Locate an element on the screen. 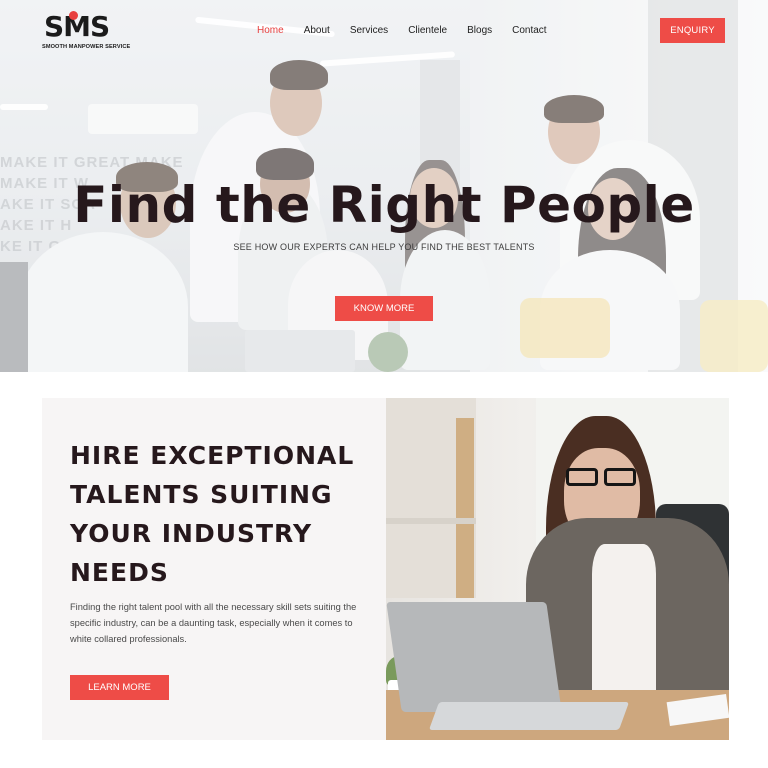 Image resolution: width=768 pixels, height=768 pixels. learn-more-button: LEARN MORE is located at coordinates (119, 687).